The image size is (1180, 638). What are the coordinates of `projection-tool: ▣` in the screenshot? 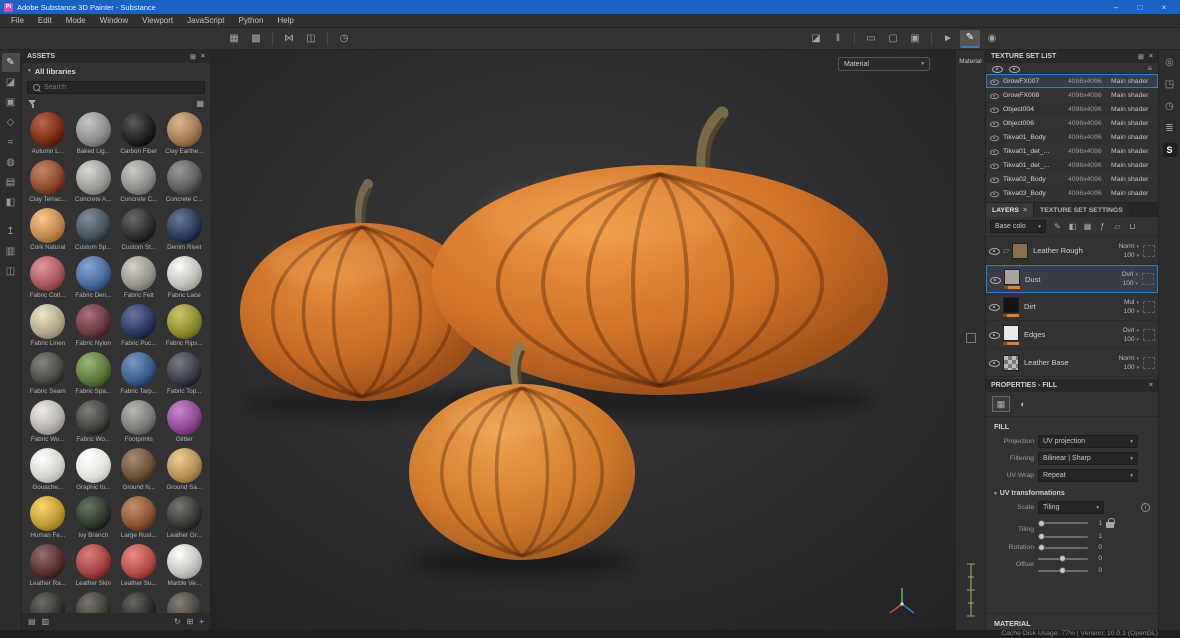 It's located at (11, 102).